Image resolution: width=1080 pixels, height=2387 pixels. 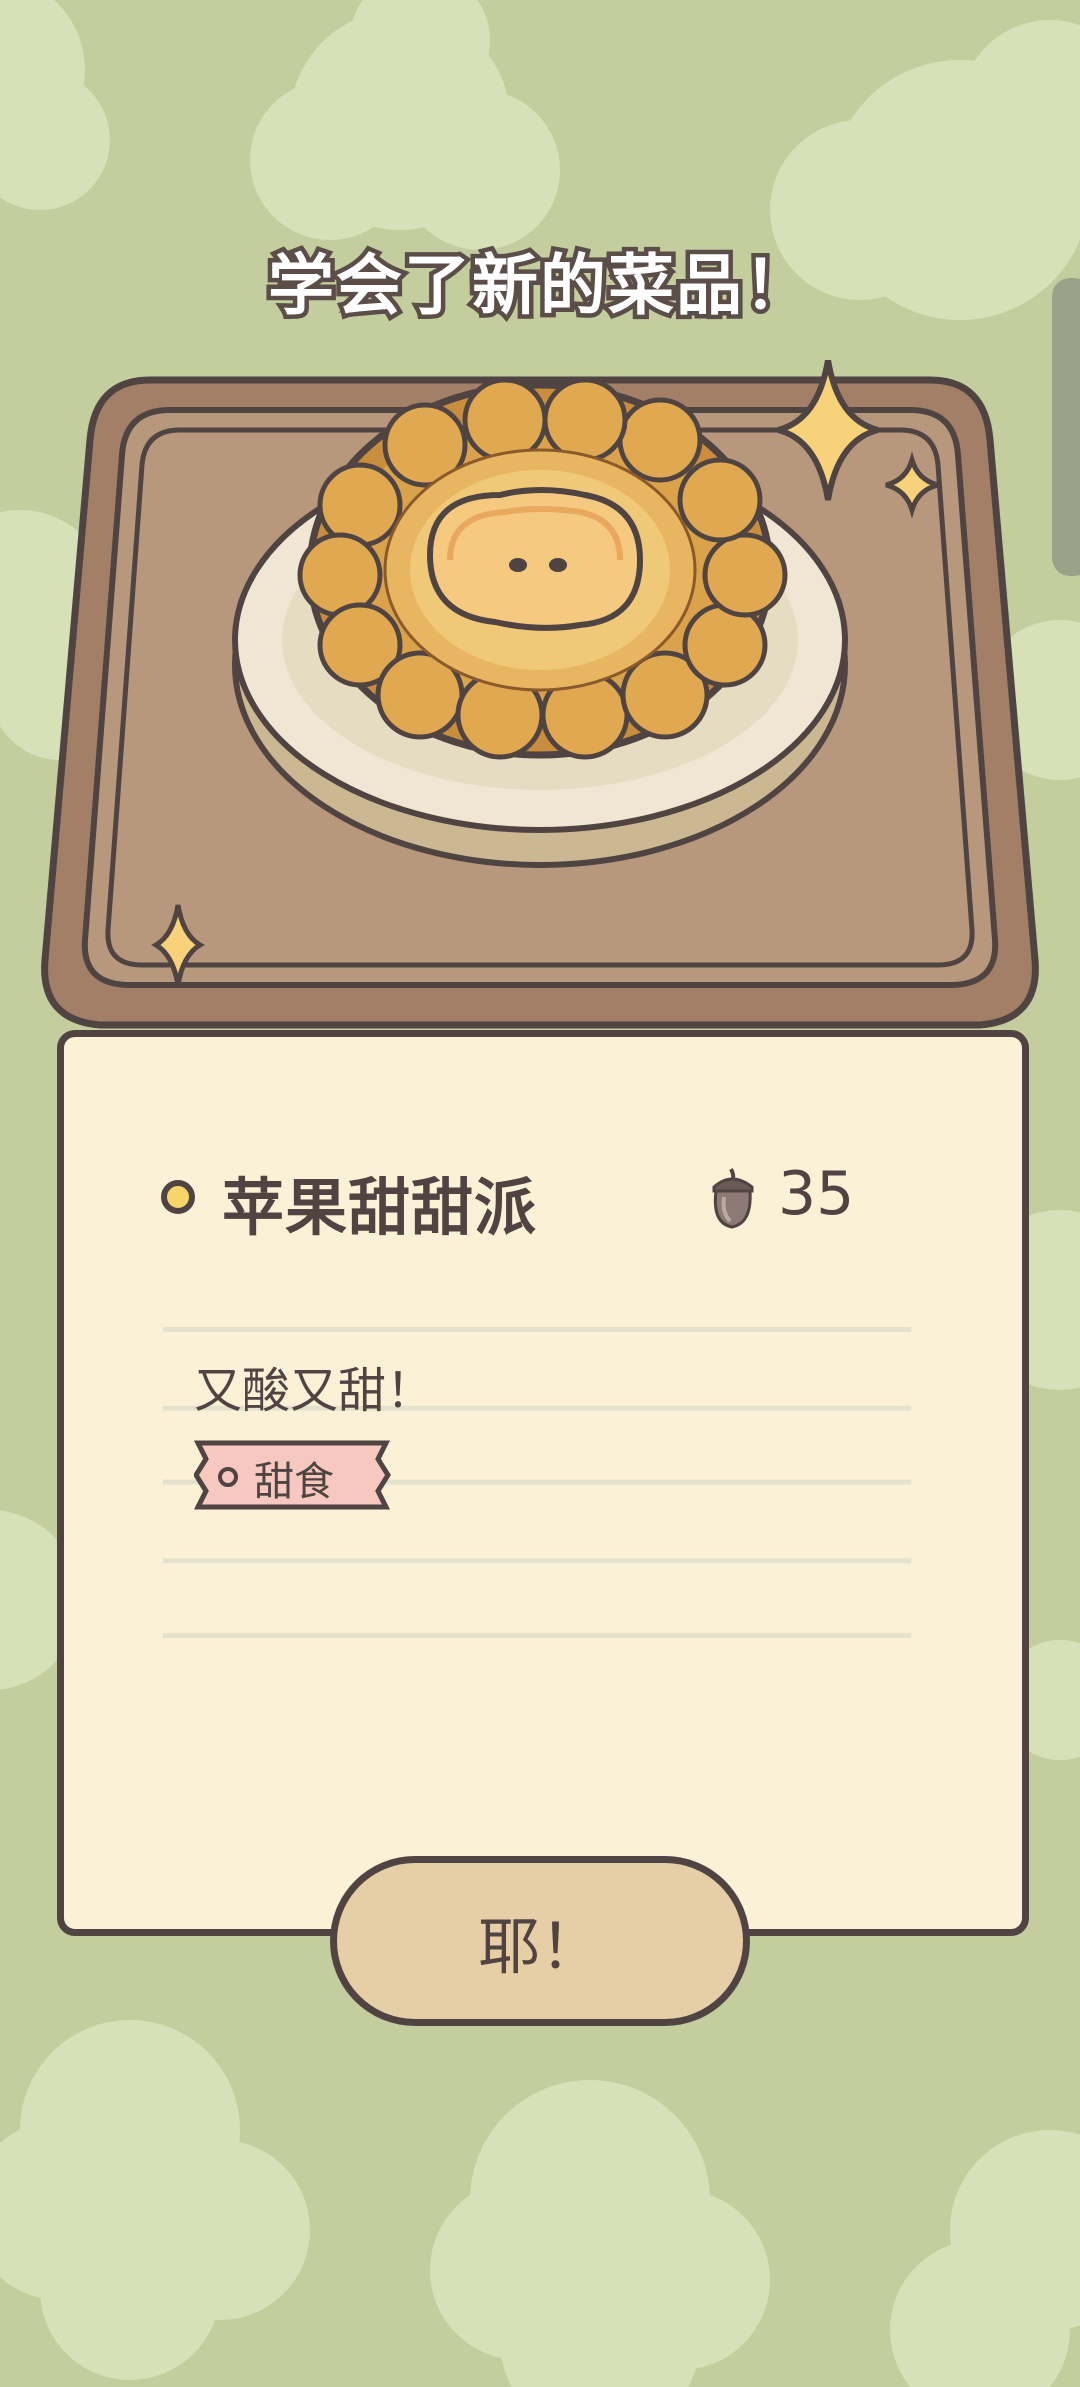 I want to click on tag-label: 甜食, so click(x=294, y=1482).